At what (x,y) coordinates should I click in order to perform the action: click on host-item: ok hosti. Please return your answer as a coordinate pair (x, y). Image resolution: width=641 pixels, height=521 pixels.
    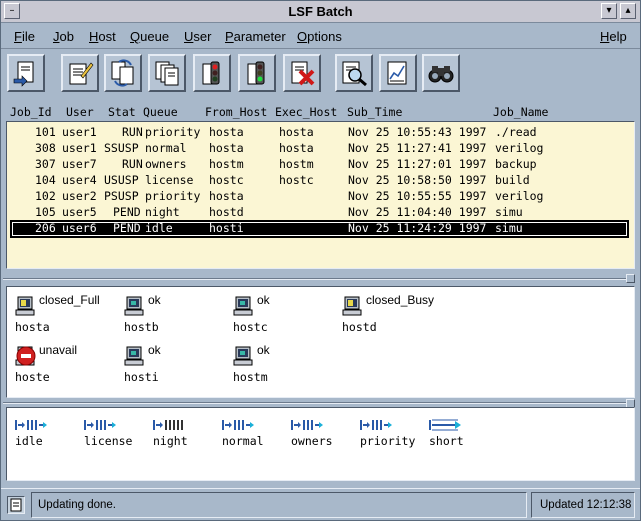
    Looking at the image, I should click on (179, 364).